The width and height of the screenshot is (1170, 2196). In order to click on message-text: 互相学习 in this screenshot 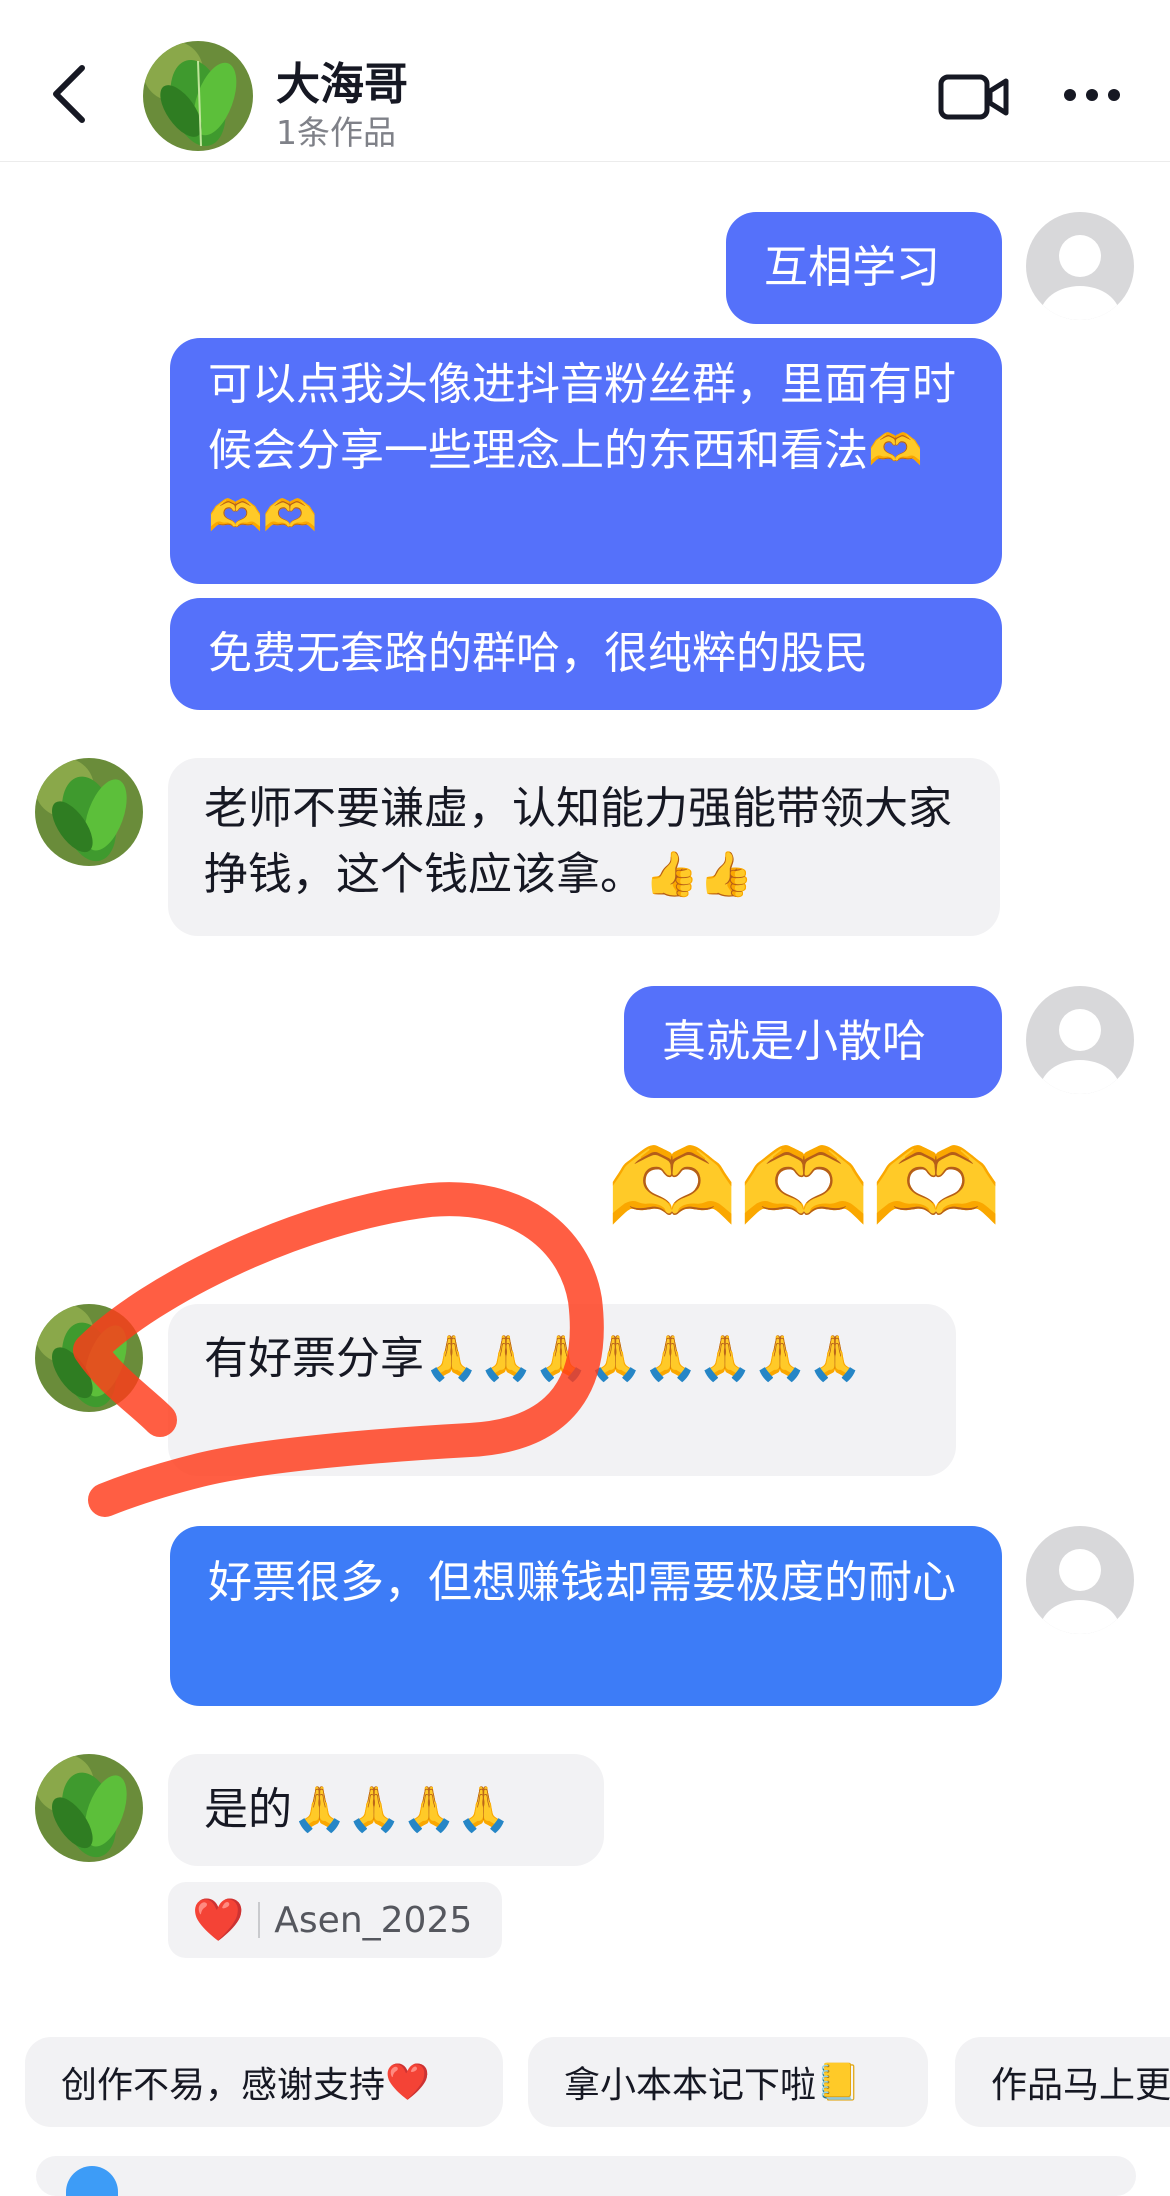, I will do `click(852, 267)`.